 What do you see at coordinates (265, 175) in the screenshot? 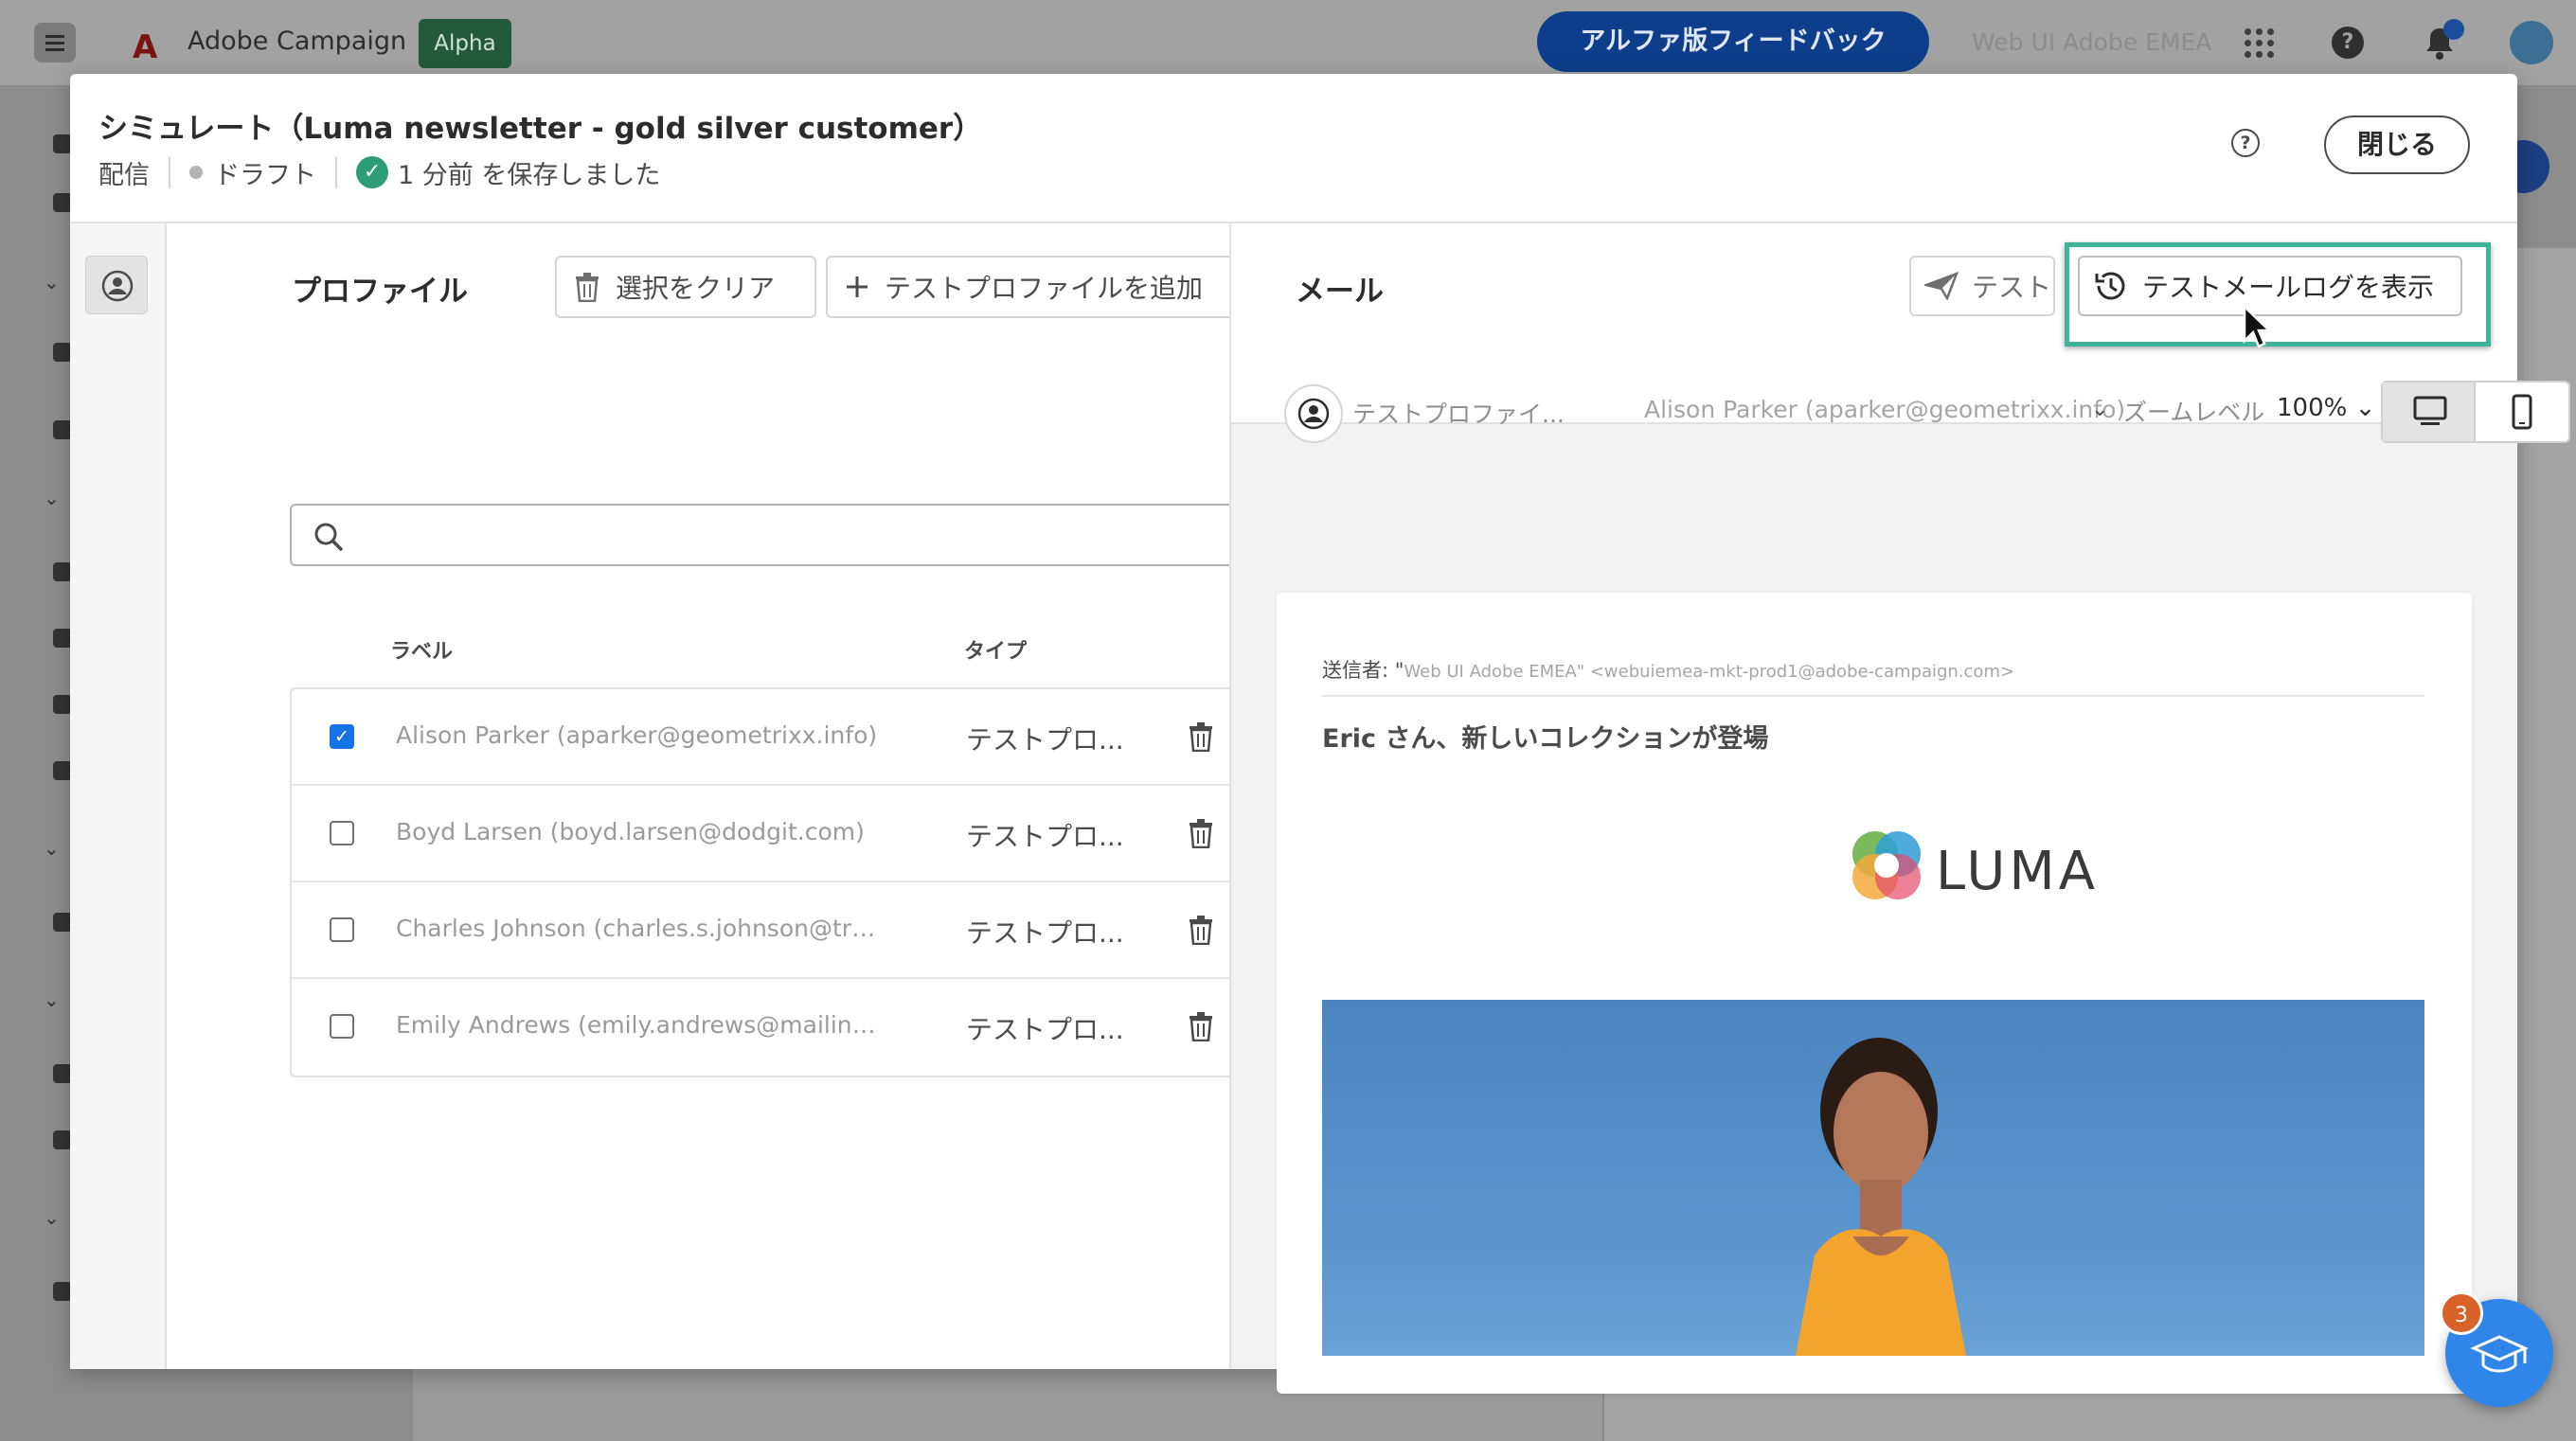
I see `status-label: ドラフト` at bounding box center [265, 175].